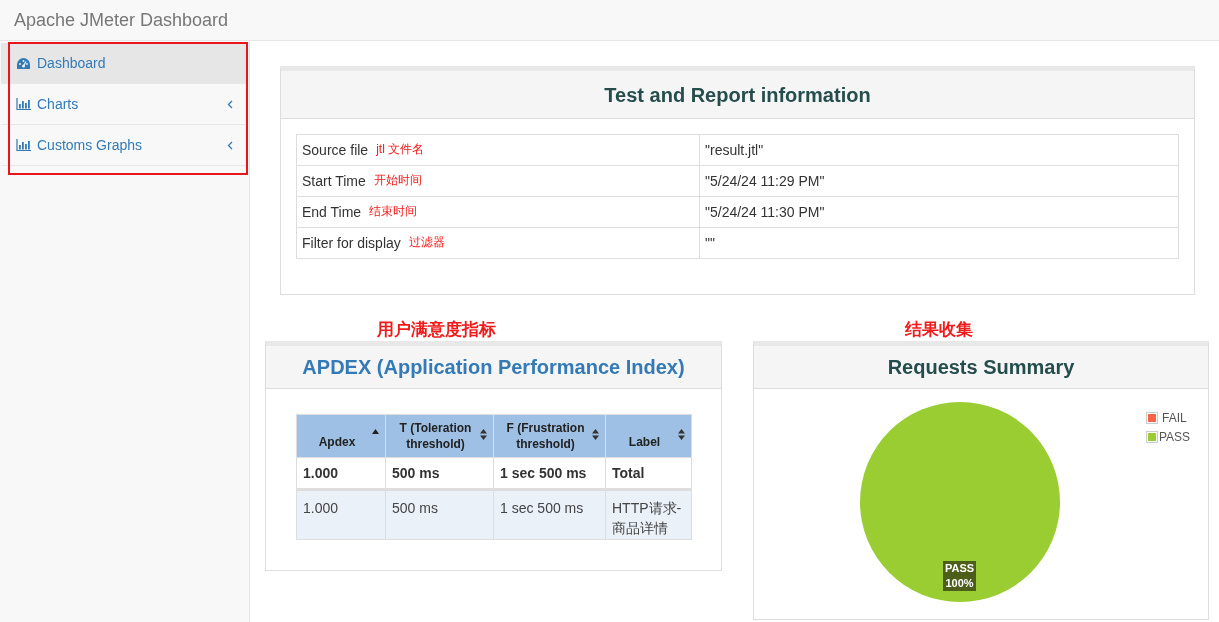 This screenshot has width=1219, height=622. Describe the element at coordinates (648, 436) in the screenshot. I see `column-header: Label` at that location.